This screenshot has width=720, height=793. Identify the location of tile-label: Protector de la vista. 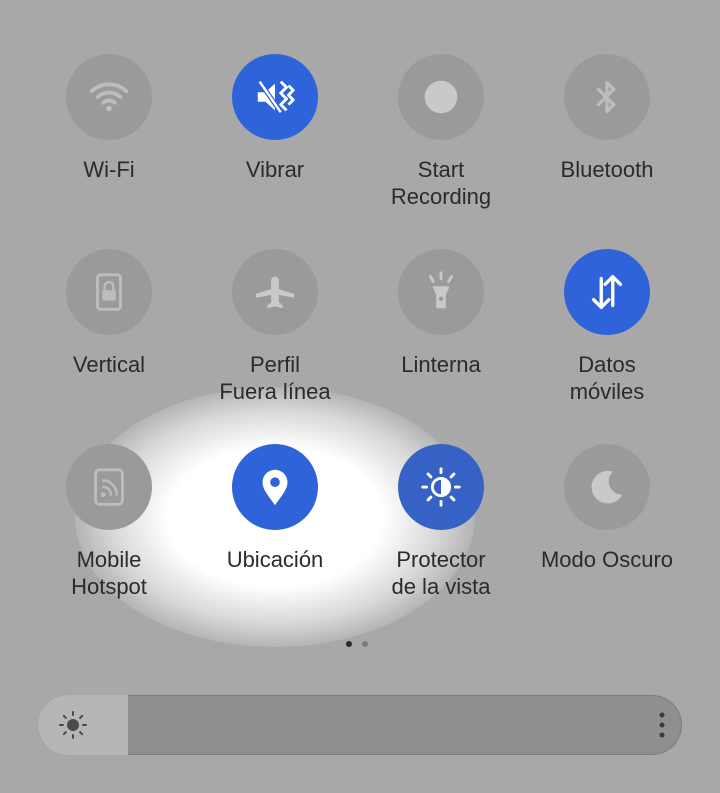
(441, 573).